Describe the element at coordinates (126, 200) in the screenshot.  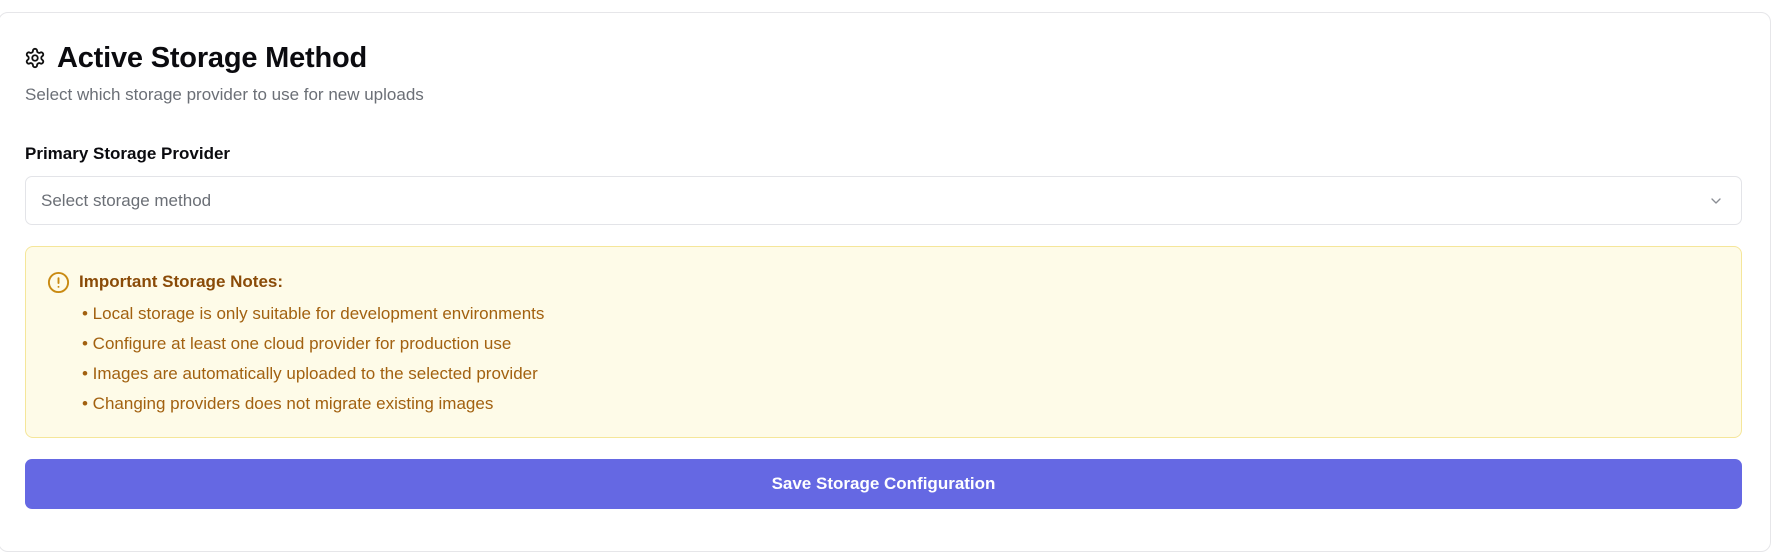
I see `select-placeholder: Select storage method` at that location.